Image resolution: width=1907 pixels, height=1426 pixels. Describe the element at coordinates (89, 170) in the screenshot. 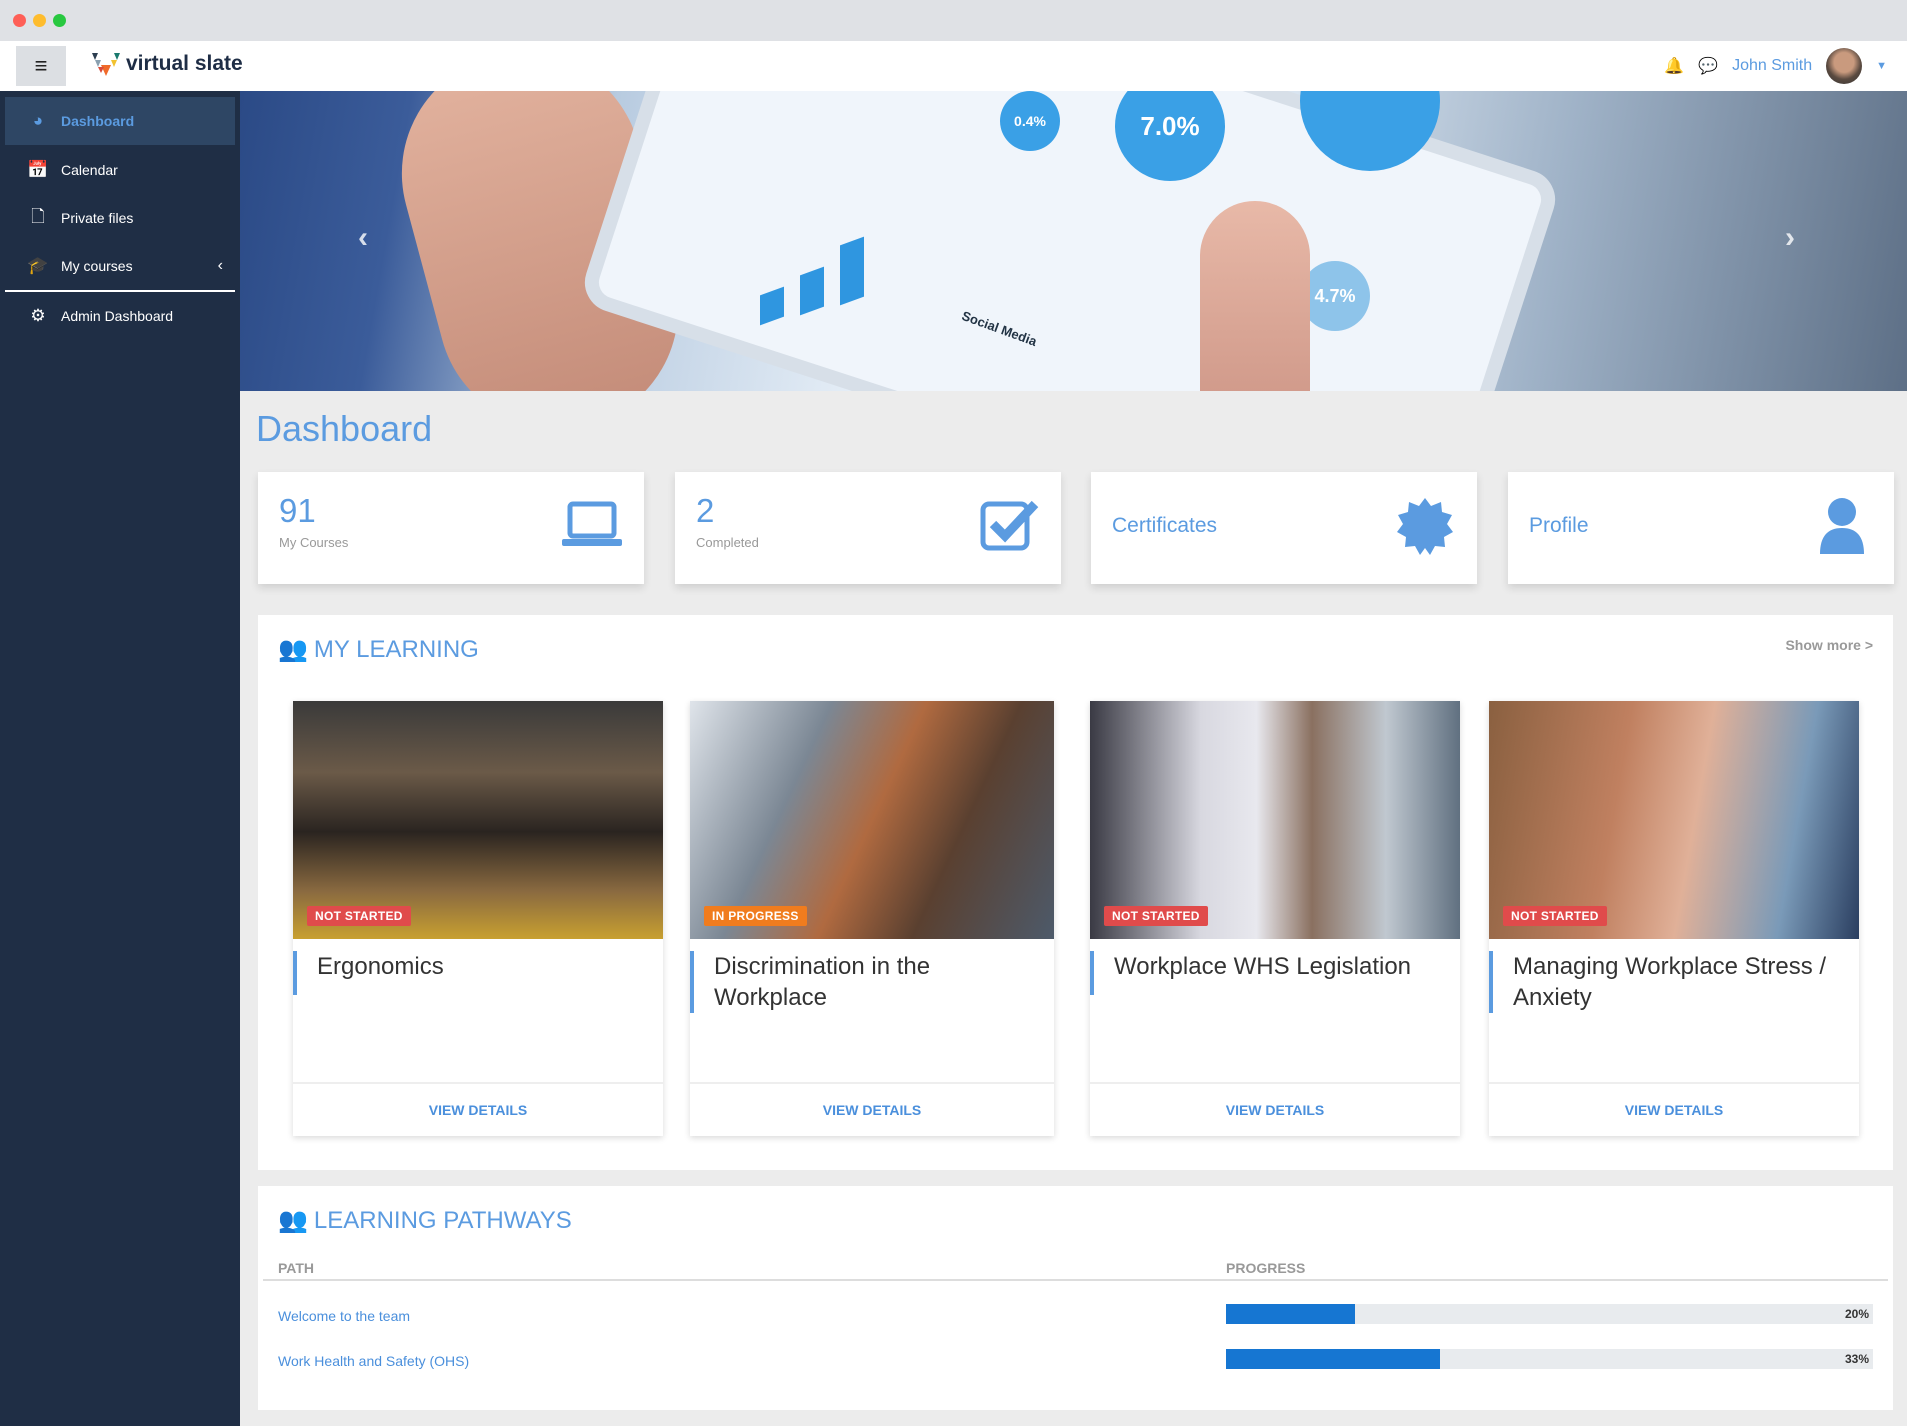

I see `sidebar-item-label: Calendar` at that location.